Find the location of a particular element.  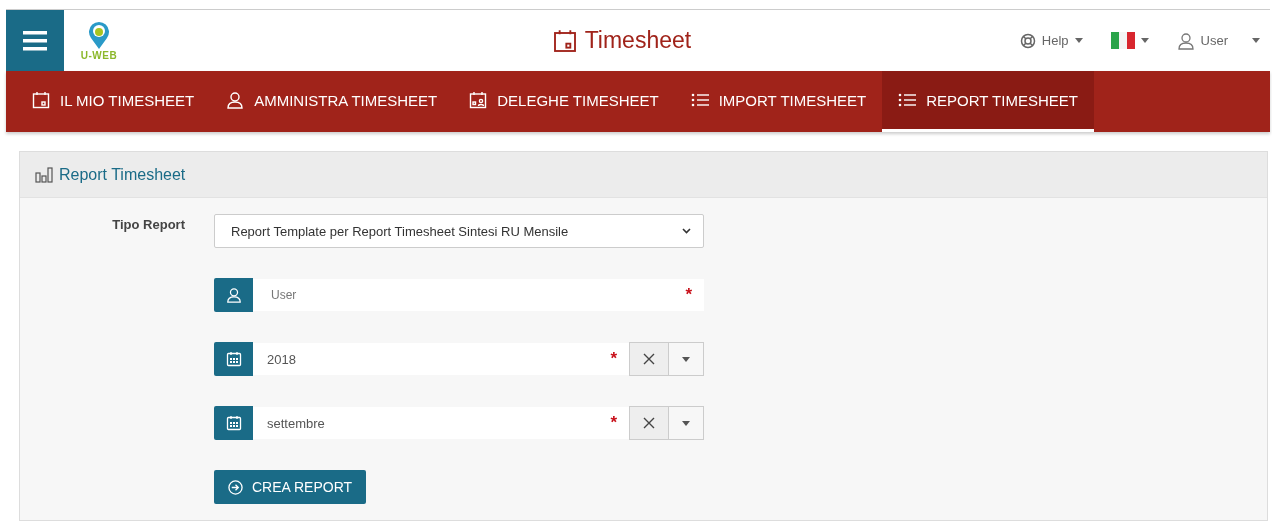

user-field: User * is located at coordinates (478, 295).